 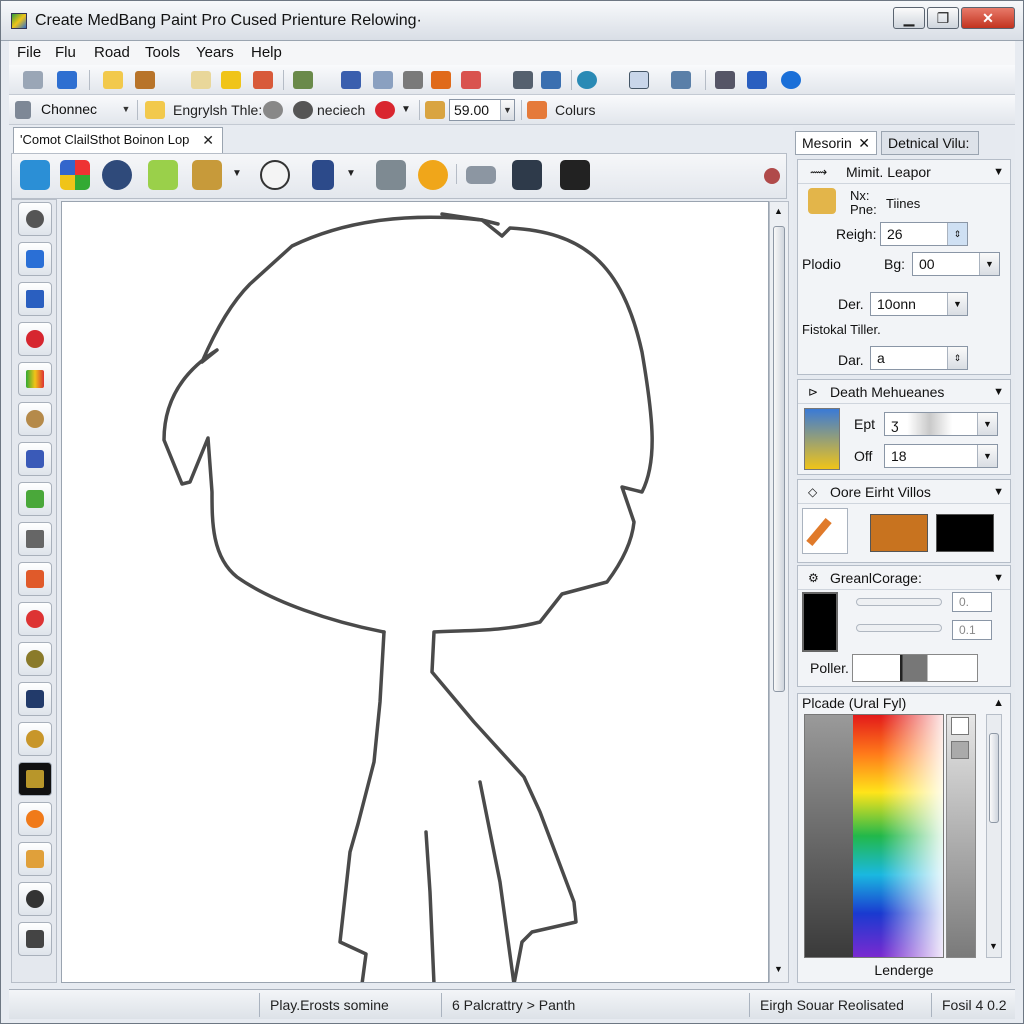 What do you see at coordinates (35, 499) in the screenshot?
I see `tool-leaf-brush` at bounding box center [35, 499].